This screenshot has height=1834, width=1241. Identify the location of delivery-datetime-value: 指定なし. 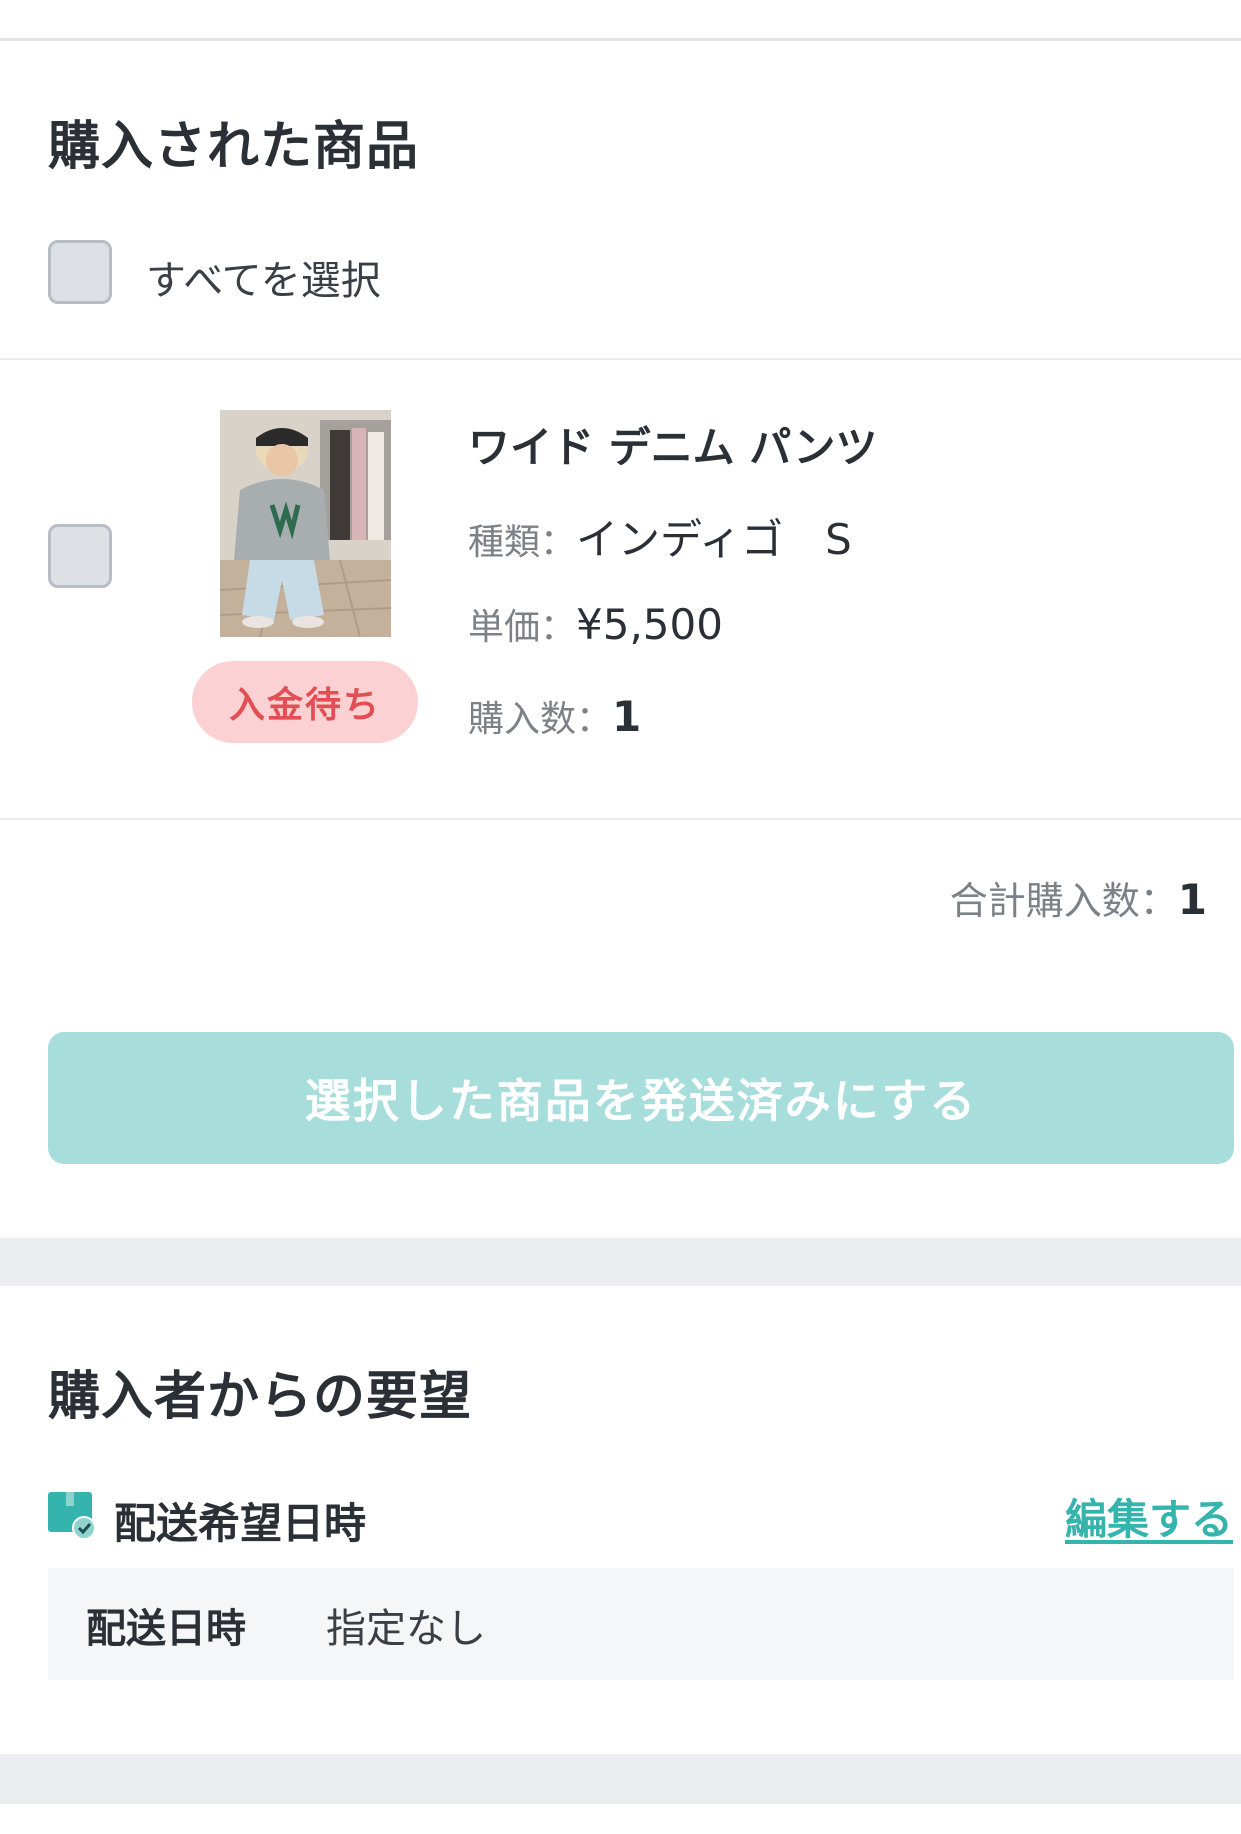
(406, 1629).